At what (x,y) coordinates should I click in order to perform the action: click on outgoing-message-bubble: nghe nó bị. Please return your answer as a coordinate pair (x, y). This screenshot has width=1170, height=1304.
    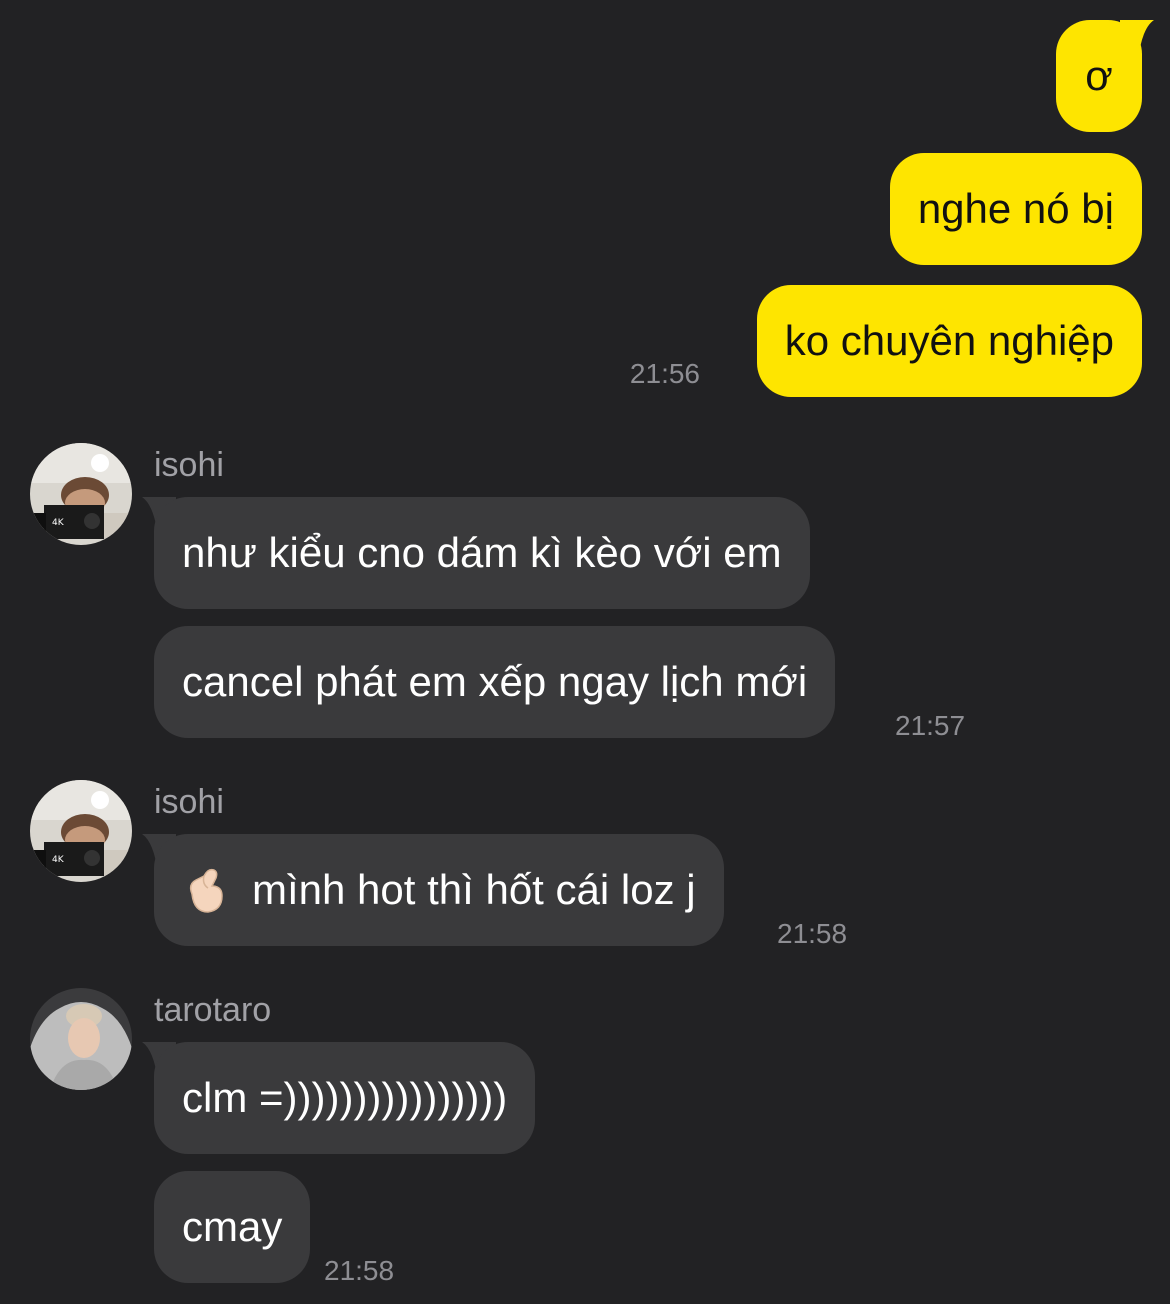
    Looking at the image, I should click on (1015, 209).